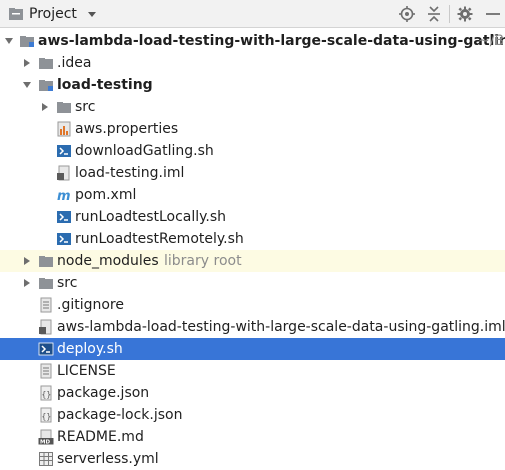  I want to click on project-folder-icon, so click(16, 14).